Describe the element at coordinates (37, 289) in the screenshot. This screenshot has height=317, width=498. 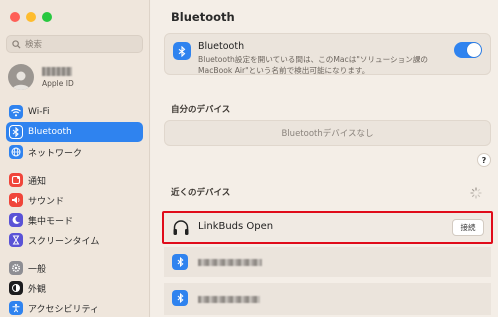
I see `sidebar-item-label: 外観` at that location.